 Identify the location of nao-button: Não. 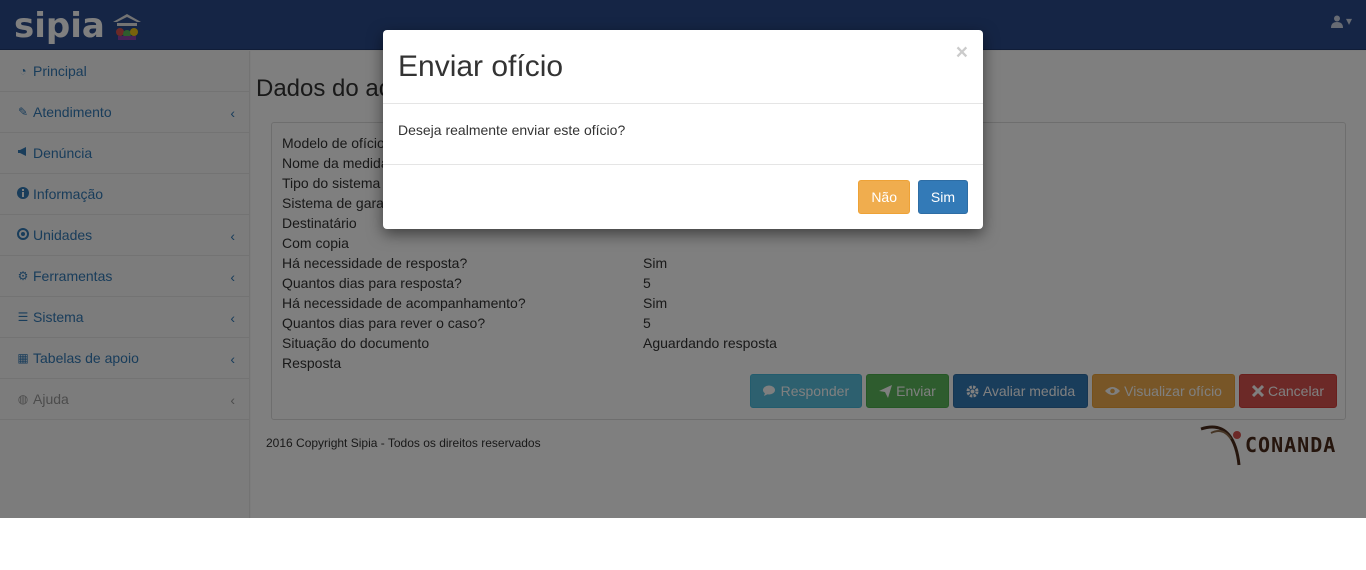
(884, 197).